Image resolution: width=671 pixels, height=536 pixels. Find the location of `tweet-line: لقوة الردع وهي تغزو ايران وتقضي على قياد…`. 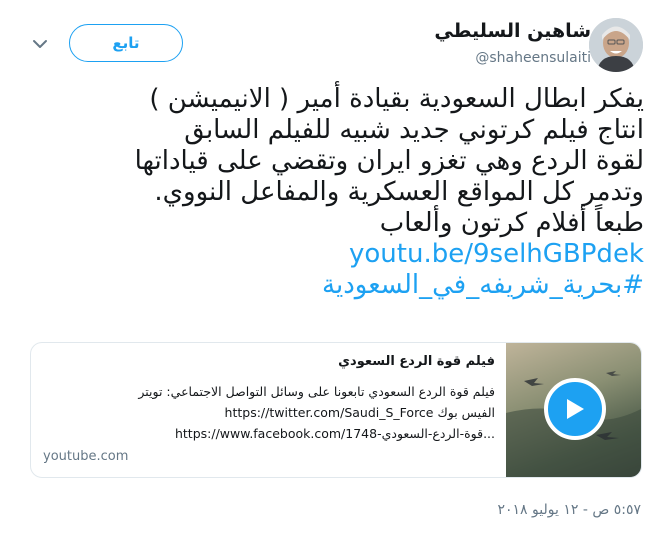

tweet-line: لقوة الردع وهي تغزو ايران وتقضي على قياد… is located at coordinates (389, 161).